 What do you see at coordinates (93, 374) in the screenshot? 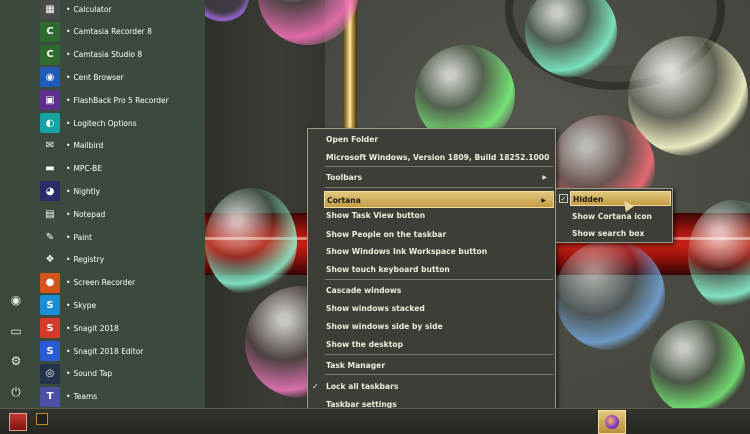
I see `start-app-label: Sound Tap` at bounding box center [93, 374].